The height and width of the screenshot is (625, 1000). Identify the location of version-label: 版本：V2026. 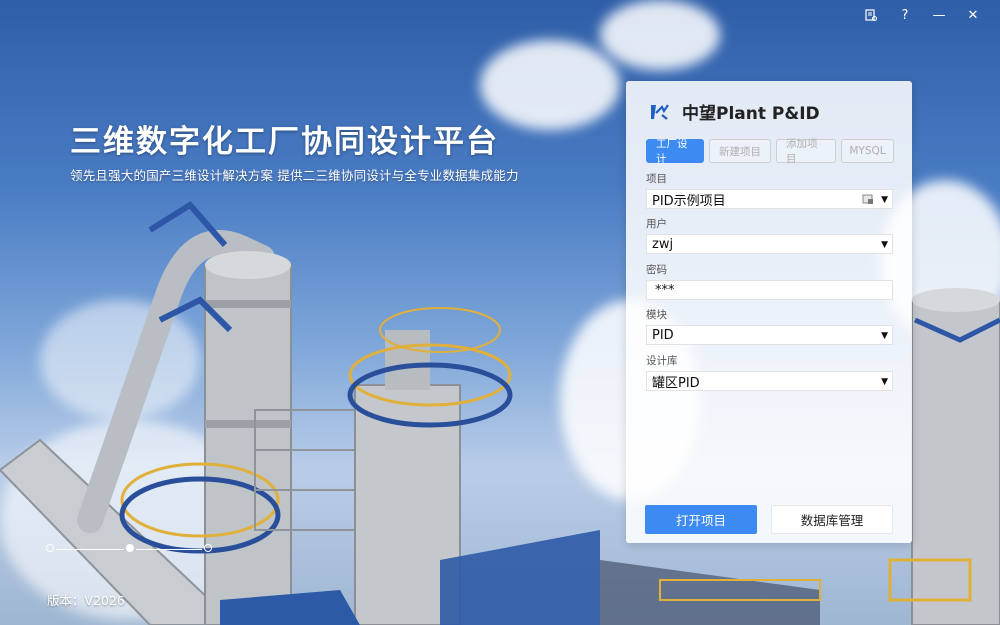
(86, 599).